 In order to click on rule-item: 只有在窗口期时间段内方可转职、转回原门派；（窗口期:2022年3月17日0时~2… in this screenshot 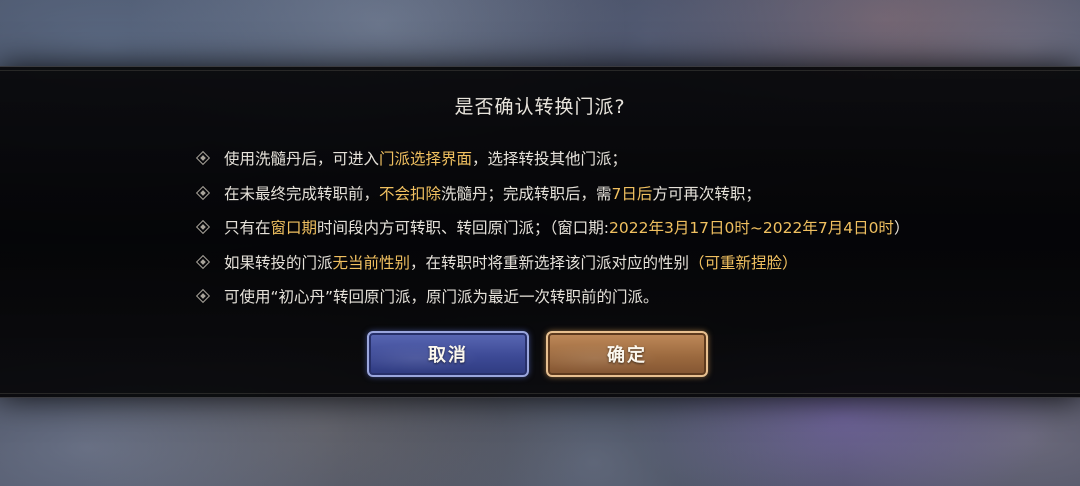, I will do `click(625, 227)`.